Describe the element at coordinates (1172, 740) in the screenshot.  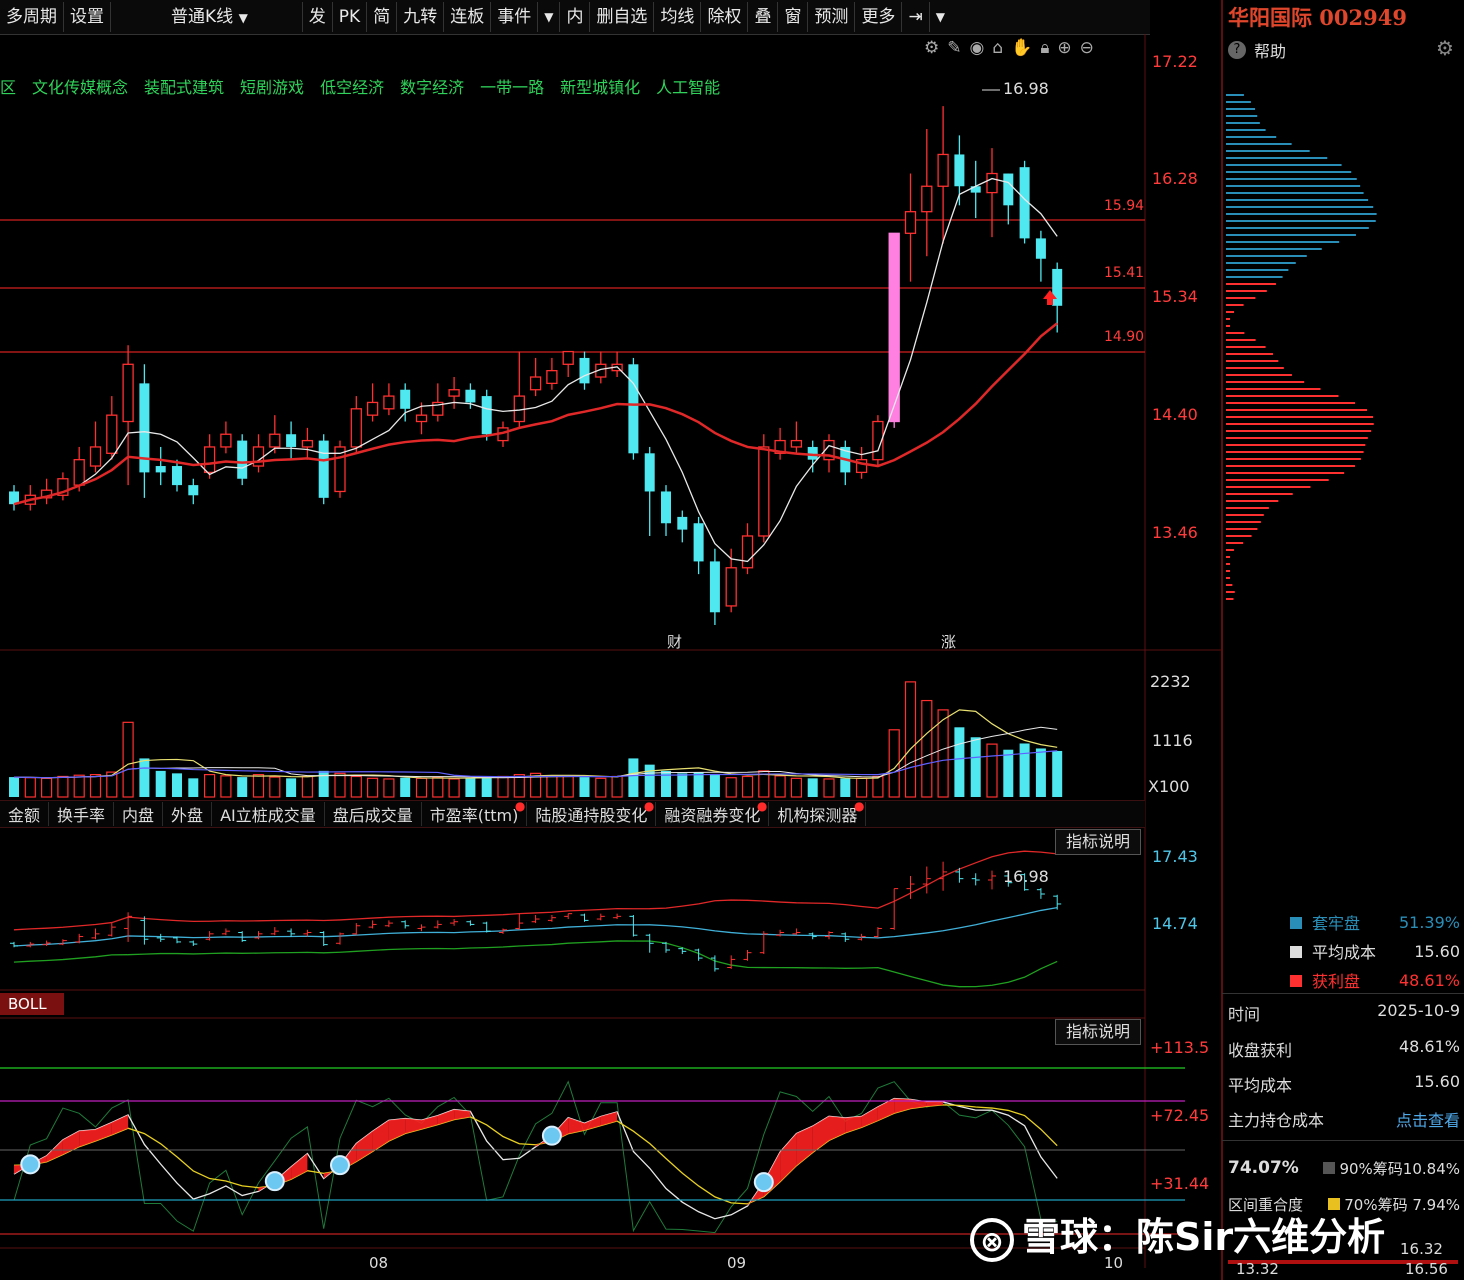
I see `volume-axis-label: 1116` at that location.